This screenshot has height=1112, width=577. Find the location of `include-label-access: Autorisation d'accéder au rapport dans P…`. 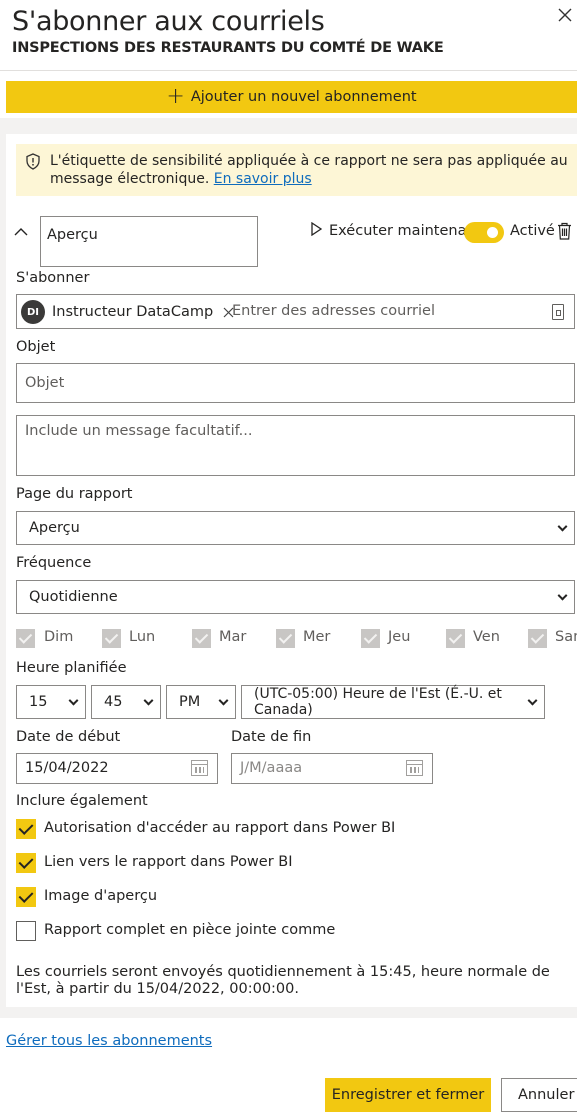

include-label-access: Autorisation d'accéder au rapport dans P… is located at coordinates (220, 828).